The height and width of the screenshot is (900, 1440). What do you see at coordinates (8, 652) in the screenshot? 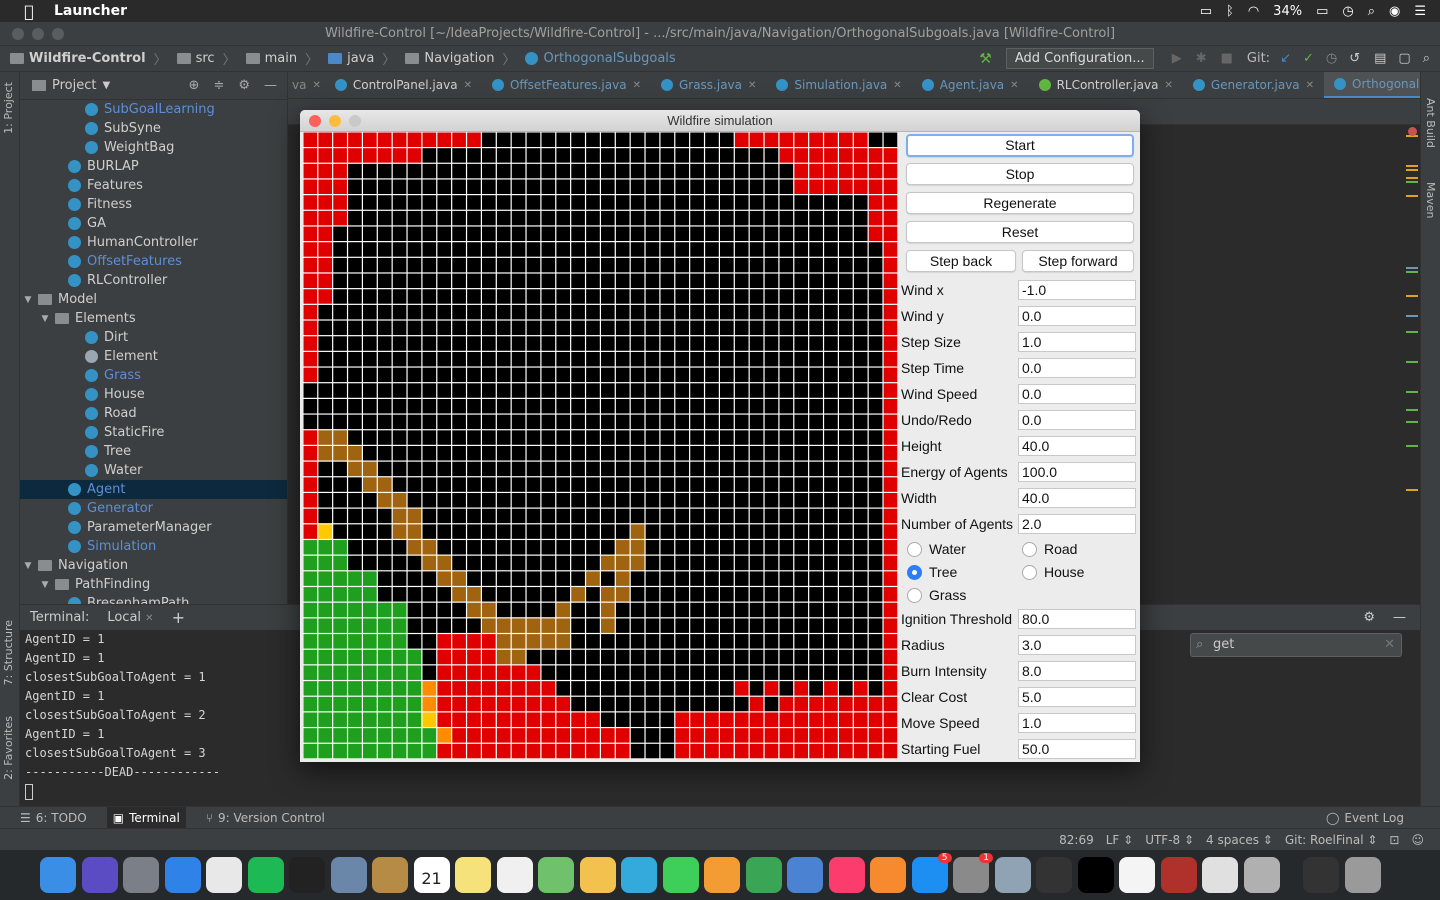
I see `structure-tool-tab: 7: Structure` at bounding box center [8, 652].